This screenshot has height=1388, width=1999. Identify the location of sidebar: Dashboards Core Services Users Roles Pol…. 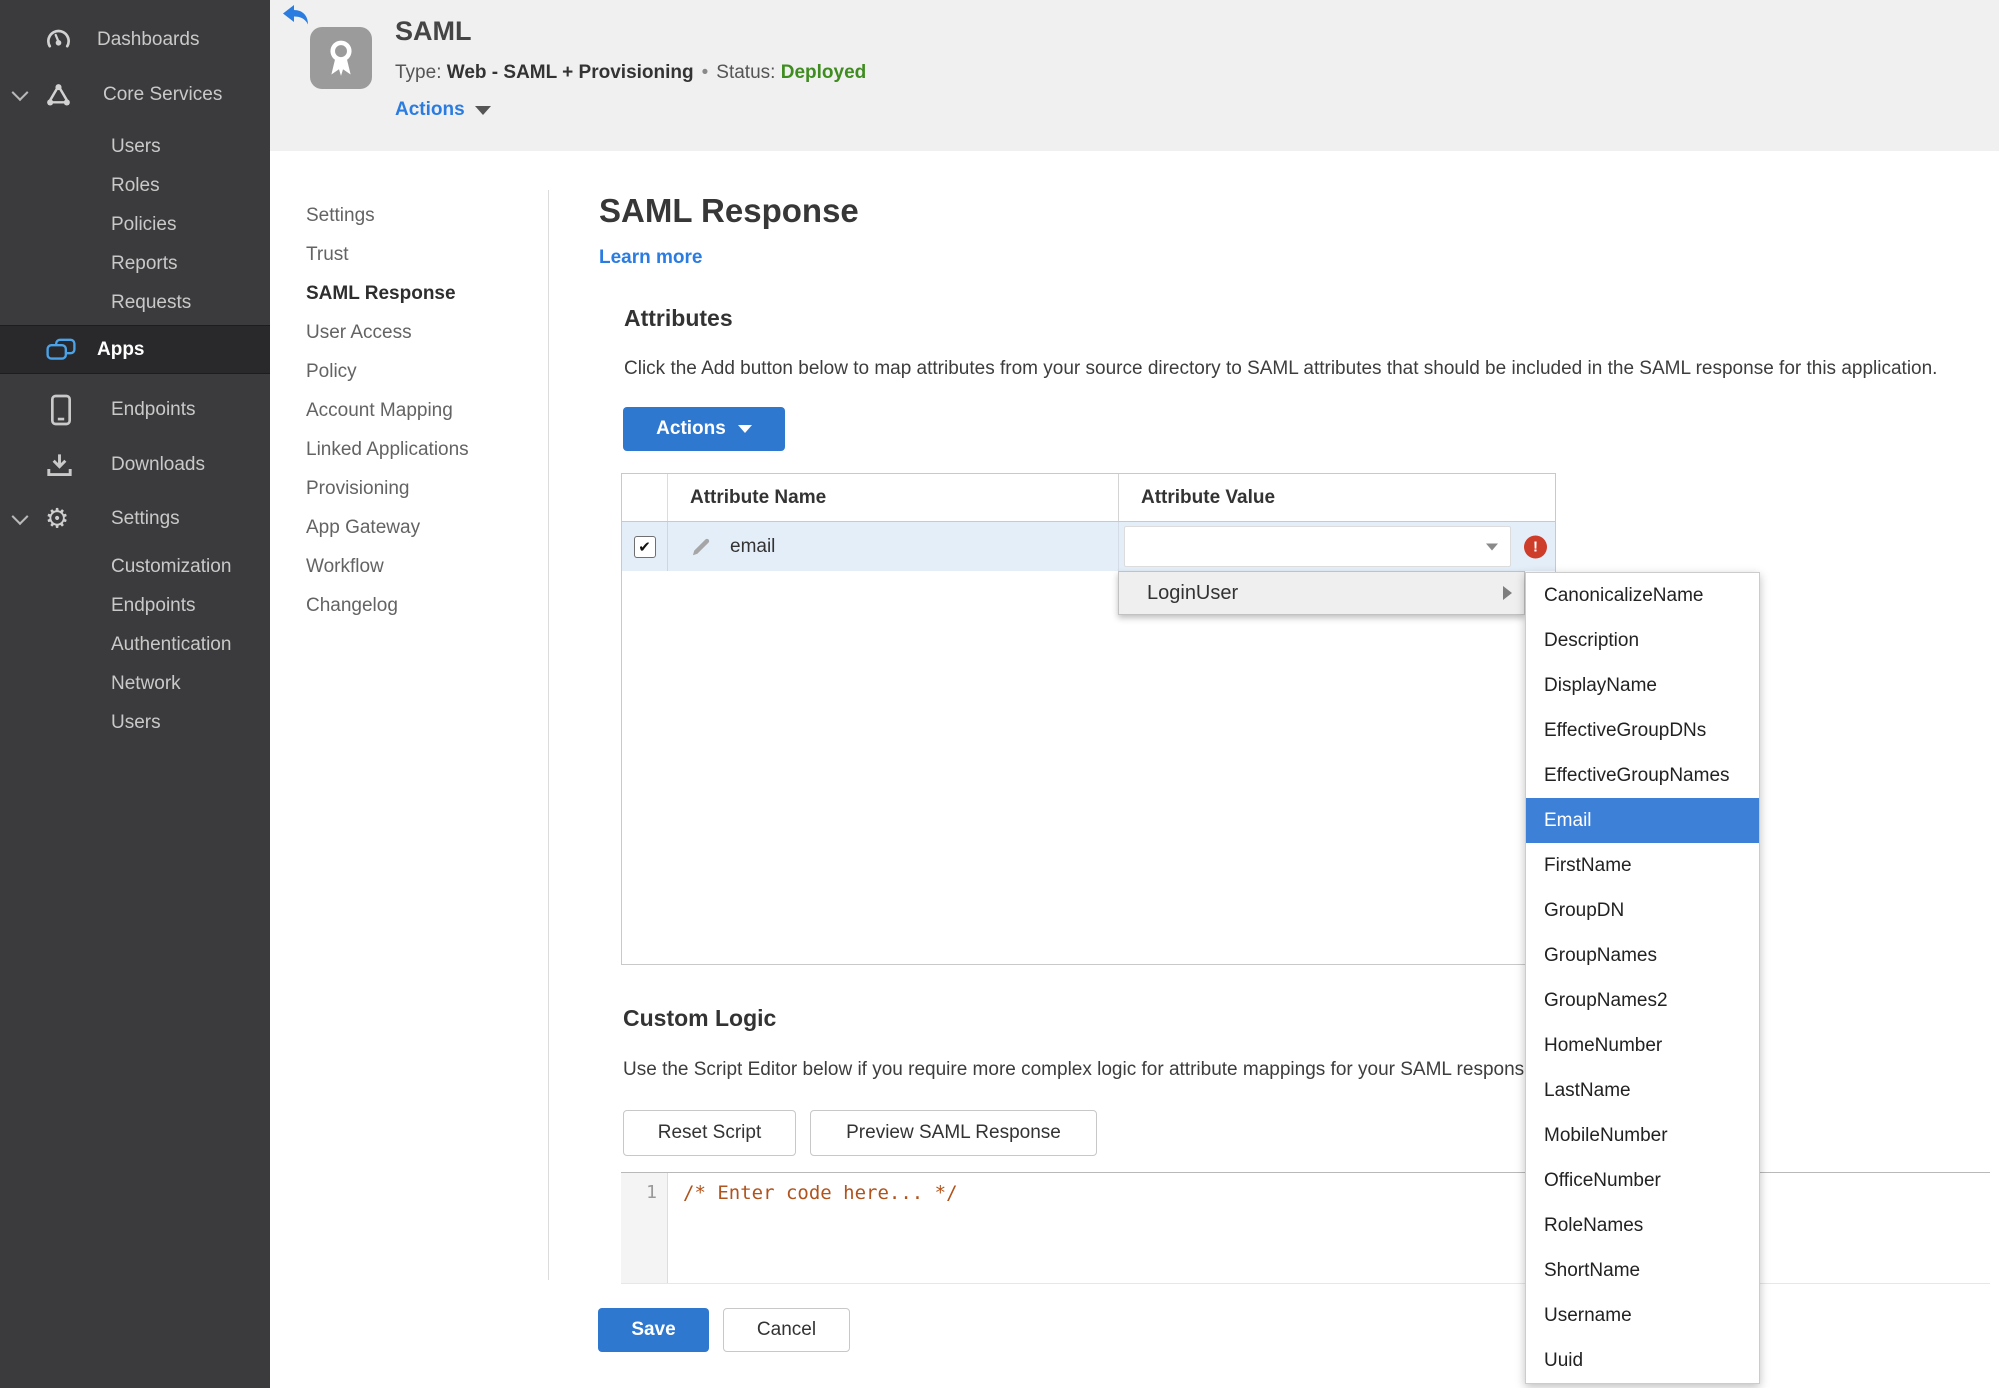
(135, 694).